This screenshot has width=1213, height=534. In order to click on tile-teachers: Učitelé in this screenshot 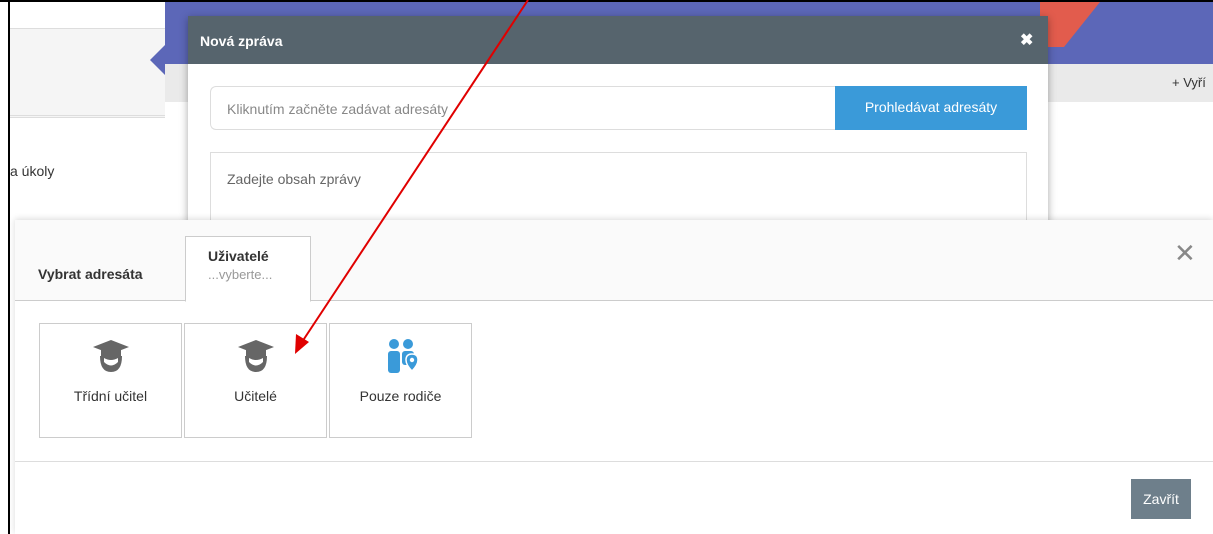, I will do `click(255, 380)`.